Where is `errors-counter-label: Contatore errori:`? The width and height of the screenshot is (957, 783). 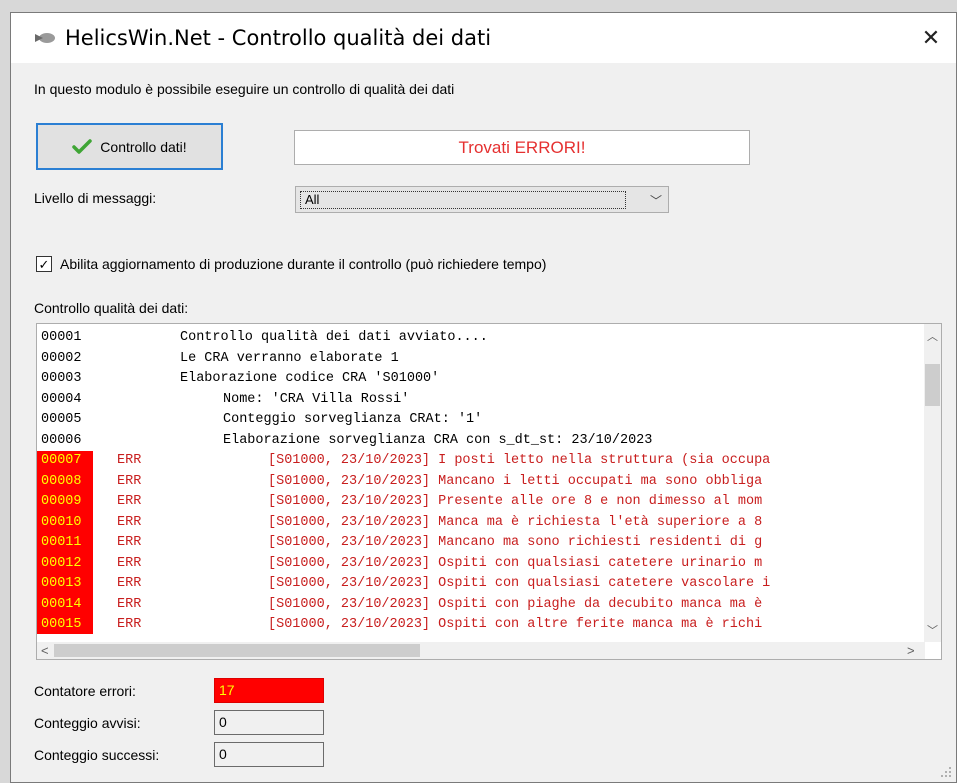
errors-counter-label: Contatore errori: is located at coordinates (85, 691).